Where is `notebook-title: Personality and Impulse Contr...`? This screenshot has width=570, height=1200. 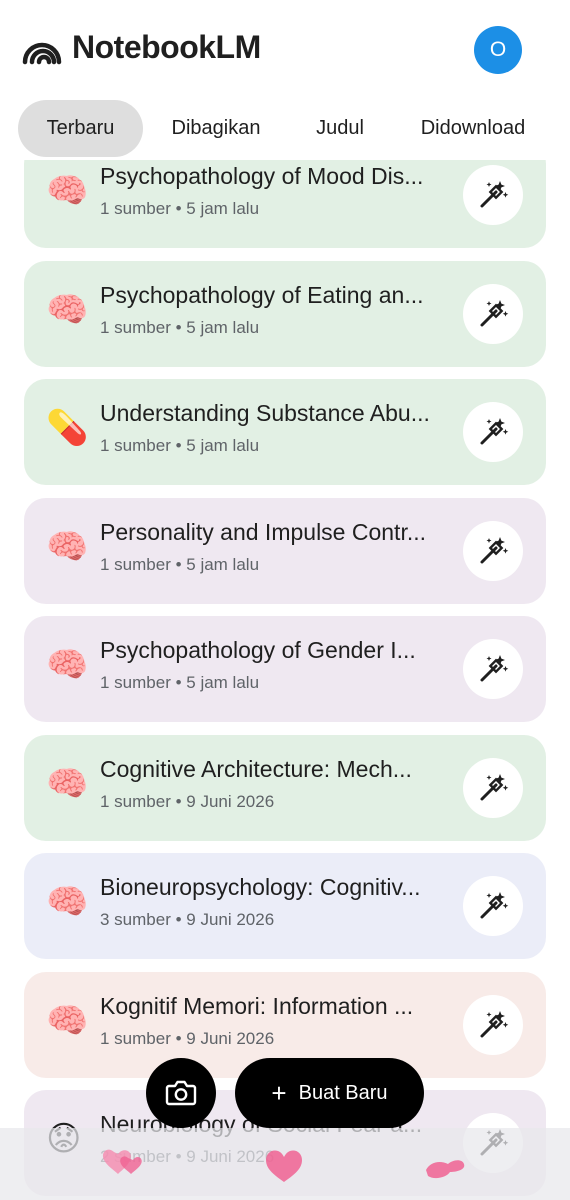 notebook-title: Personality and Impulse Contr... is located at coordinates (263, 531).